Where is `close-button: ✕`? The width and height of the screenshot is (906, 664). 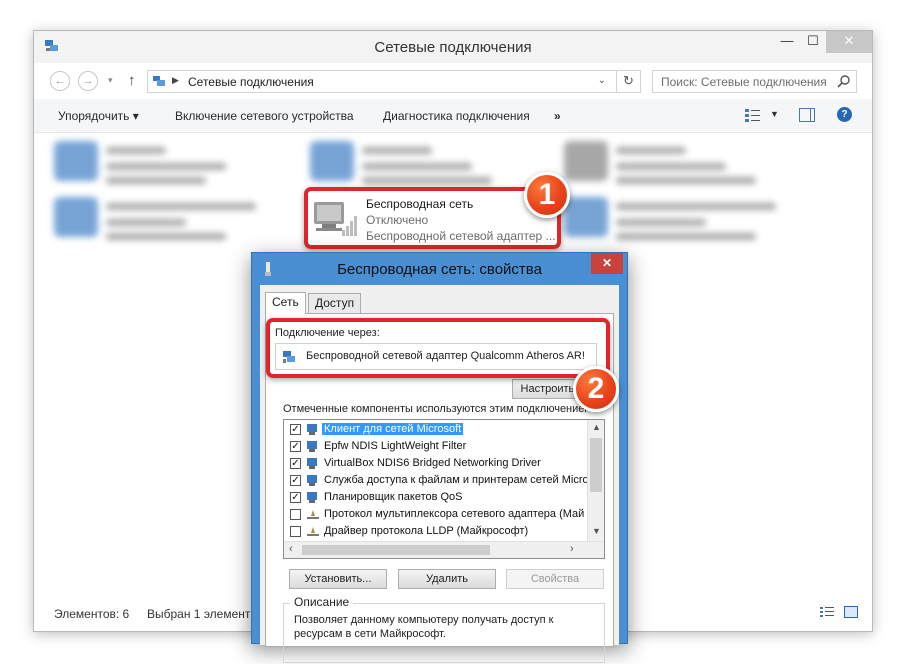
close-button: ✕ is located at coordinates (849, 42).